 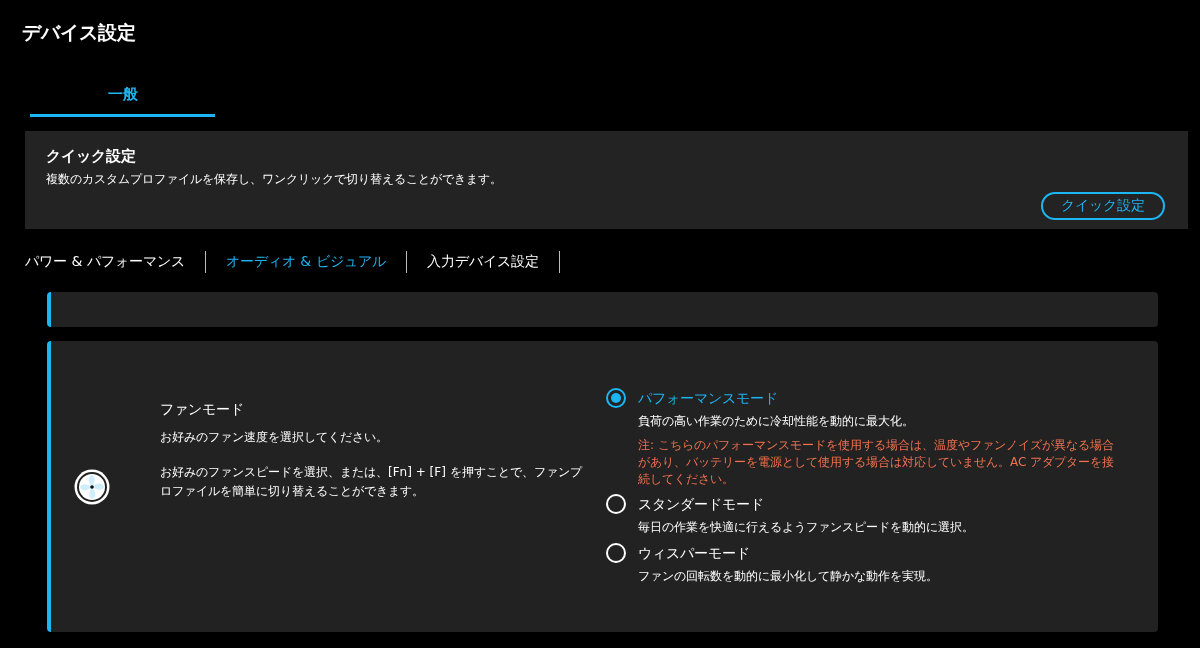 I want to click on panel-title: クイック設定, so click(x=91, y=156).